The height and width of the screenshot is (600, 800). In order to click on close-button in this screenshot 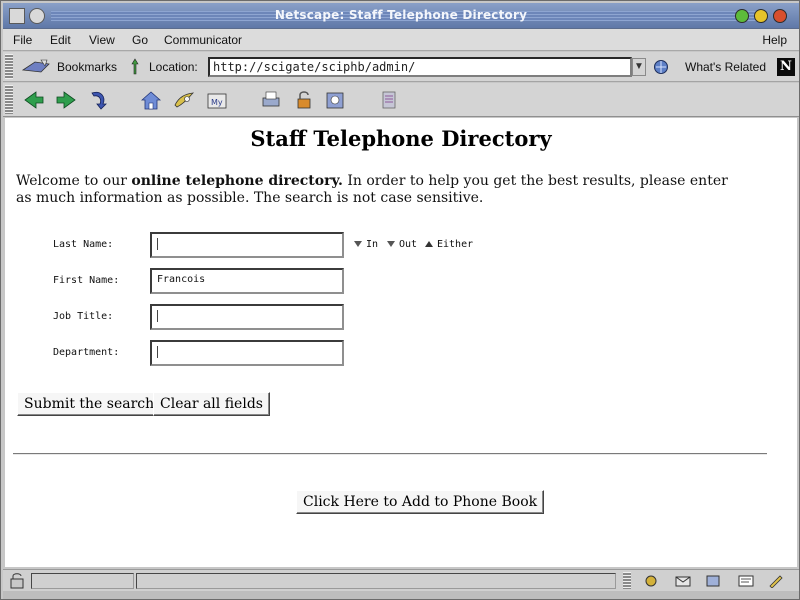, I will do `click(780, 16)`.